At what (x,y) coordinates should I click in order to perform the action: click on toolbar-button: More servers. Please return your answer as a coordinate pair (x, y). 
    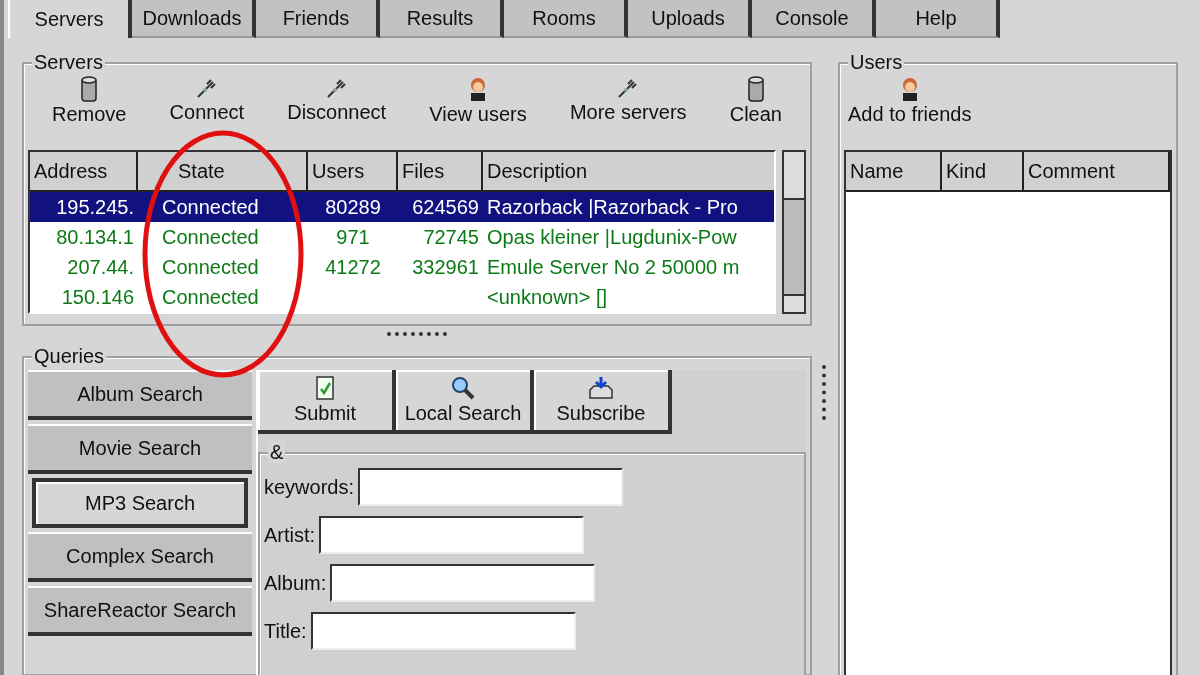
    Looking at the image, I should click on (628, 109).